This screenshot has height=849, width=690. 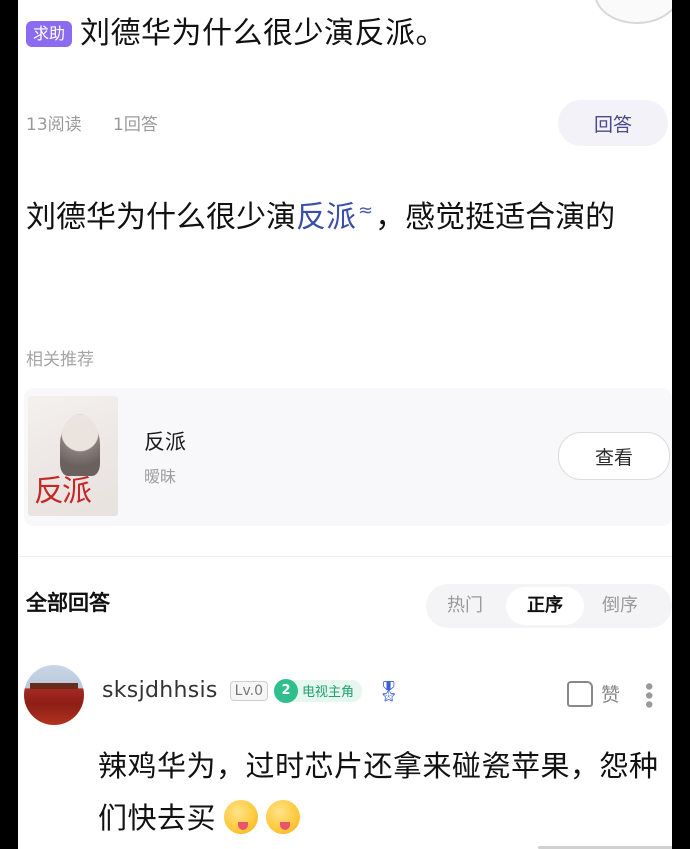 What do you see at coordinates (49, 34) in the screenshot?
I see `help-tag: 求助` at bounding box center [49, 34].